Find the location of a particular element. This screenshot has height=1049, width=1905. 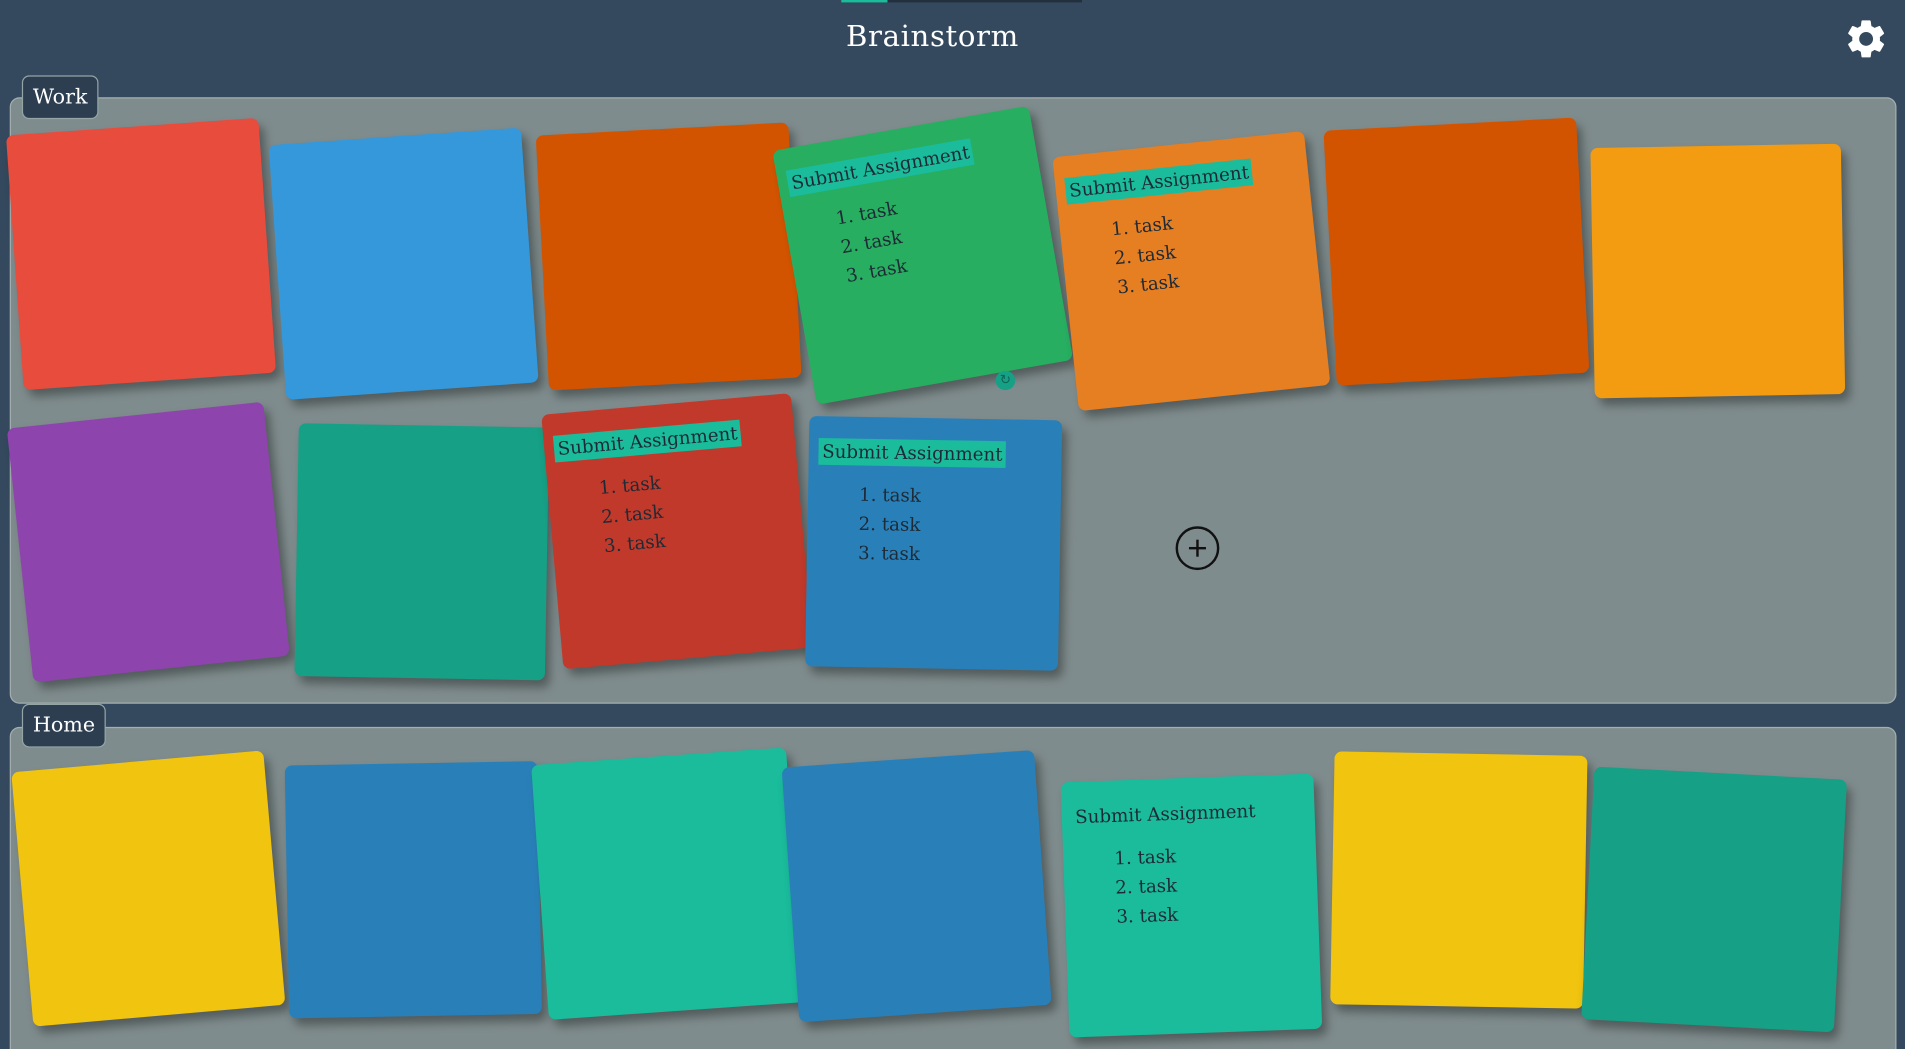

rotate-handle-icon: ↻ is located at coordinates (1005, 380).